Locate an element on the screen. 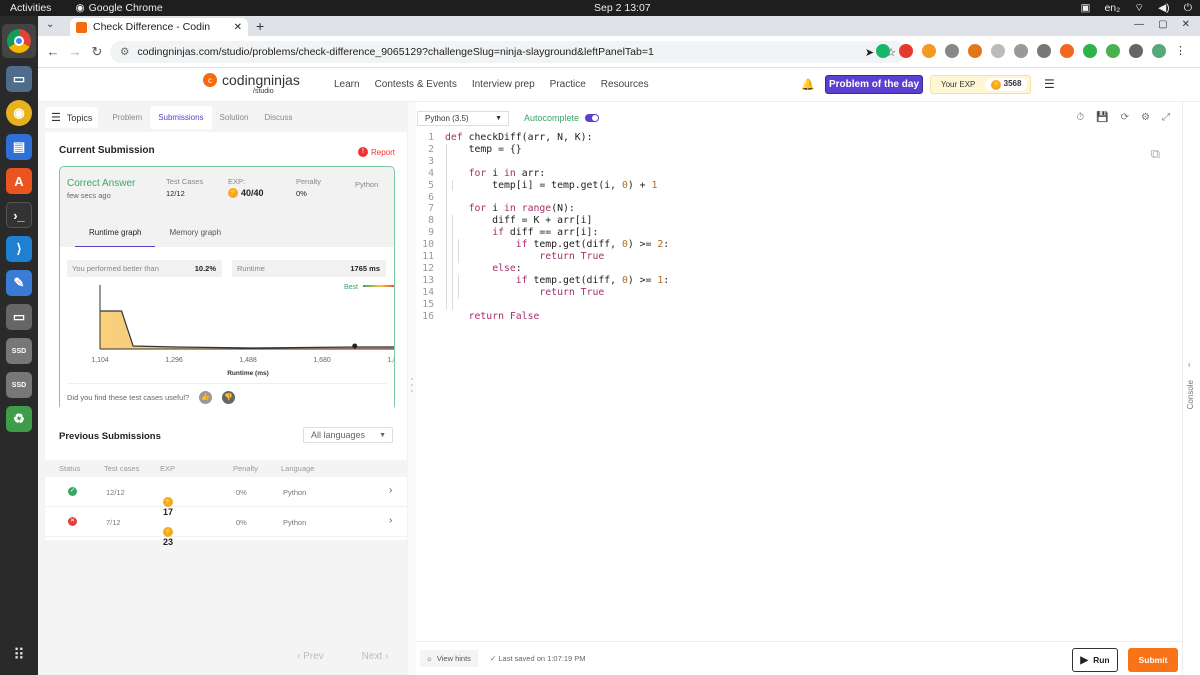 This screenshot has width=1200, height=675. clipboard-ext-icon is located at coordinates (998, 51).